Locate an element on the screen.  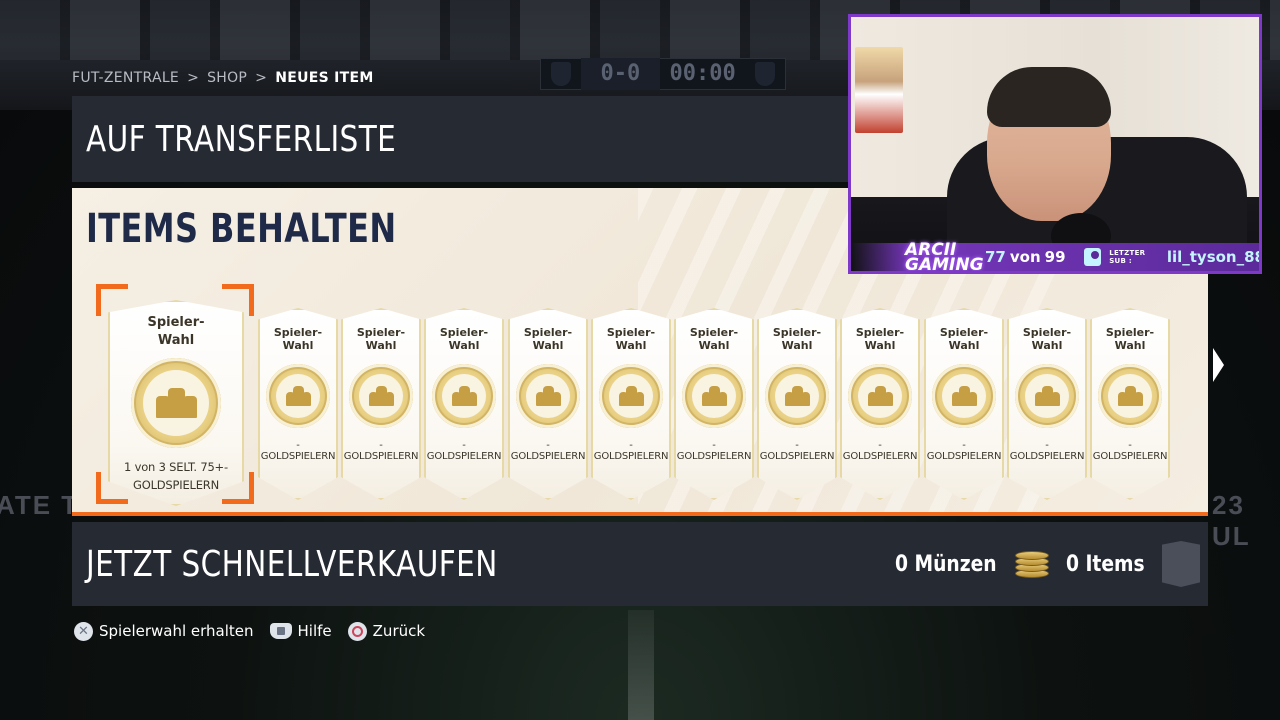
last-sub-label: LETZTER SUB : is located at coordinates (1127, 257).